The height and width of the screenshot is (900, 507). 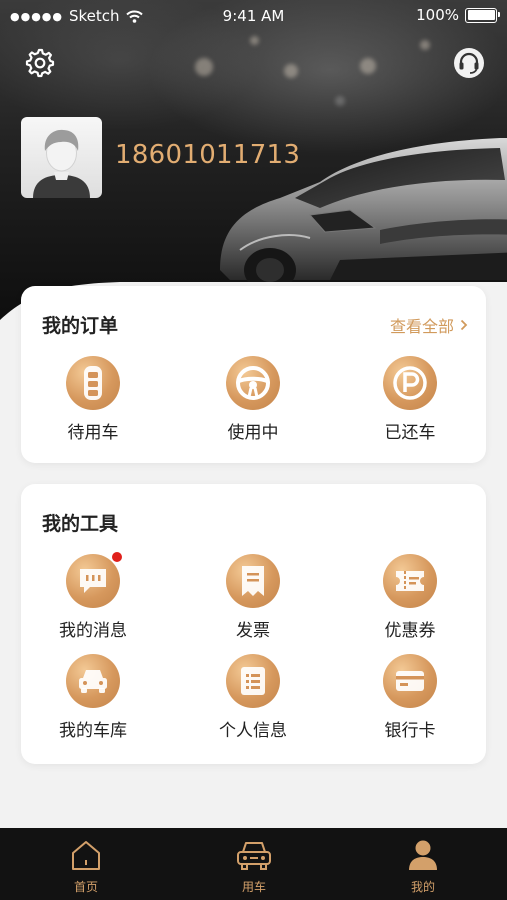 What do you see at coordinates (410, 631) in the screenshot?
I see `tool-coupons-label: 优惠券` at bounding box center [410, 631].